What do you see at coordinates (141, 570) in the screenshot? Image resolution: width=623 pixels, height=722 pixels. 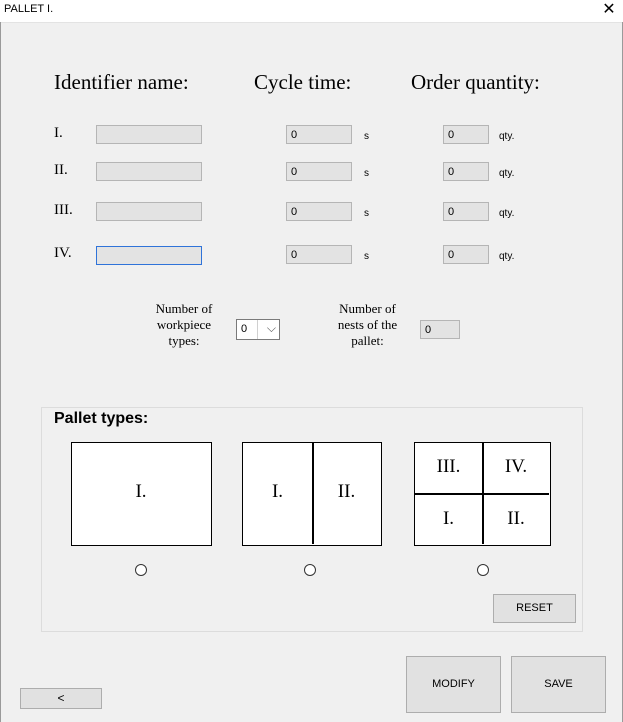 I see `pallet-type-single-radio` at bounding box center [141, 570].